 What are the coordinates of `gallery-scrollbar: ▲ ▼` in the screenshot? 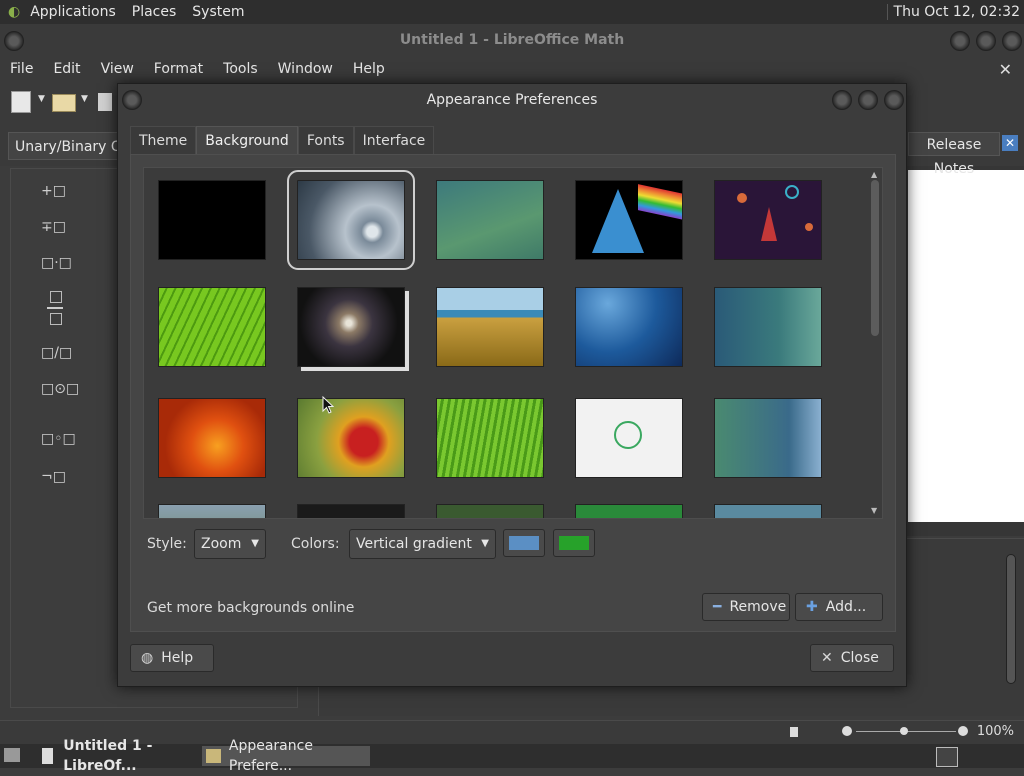 It's located at (875, 343).